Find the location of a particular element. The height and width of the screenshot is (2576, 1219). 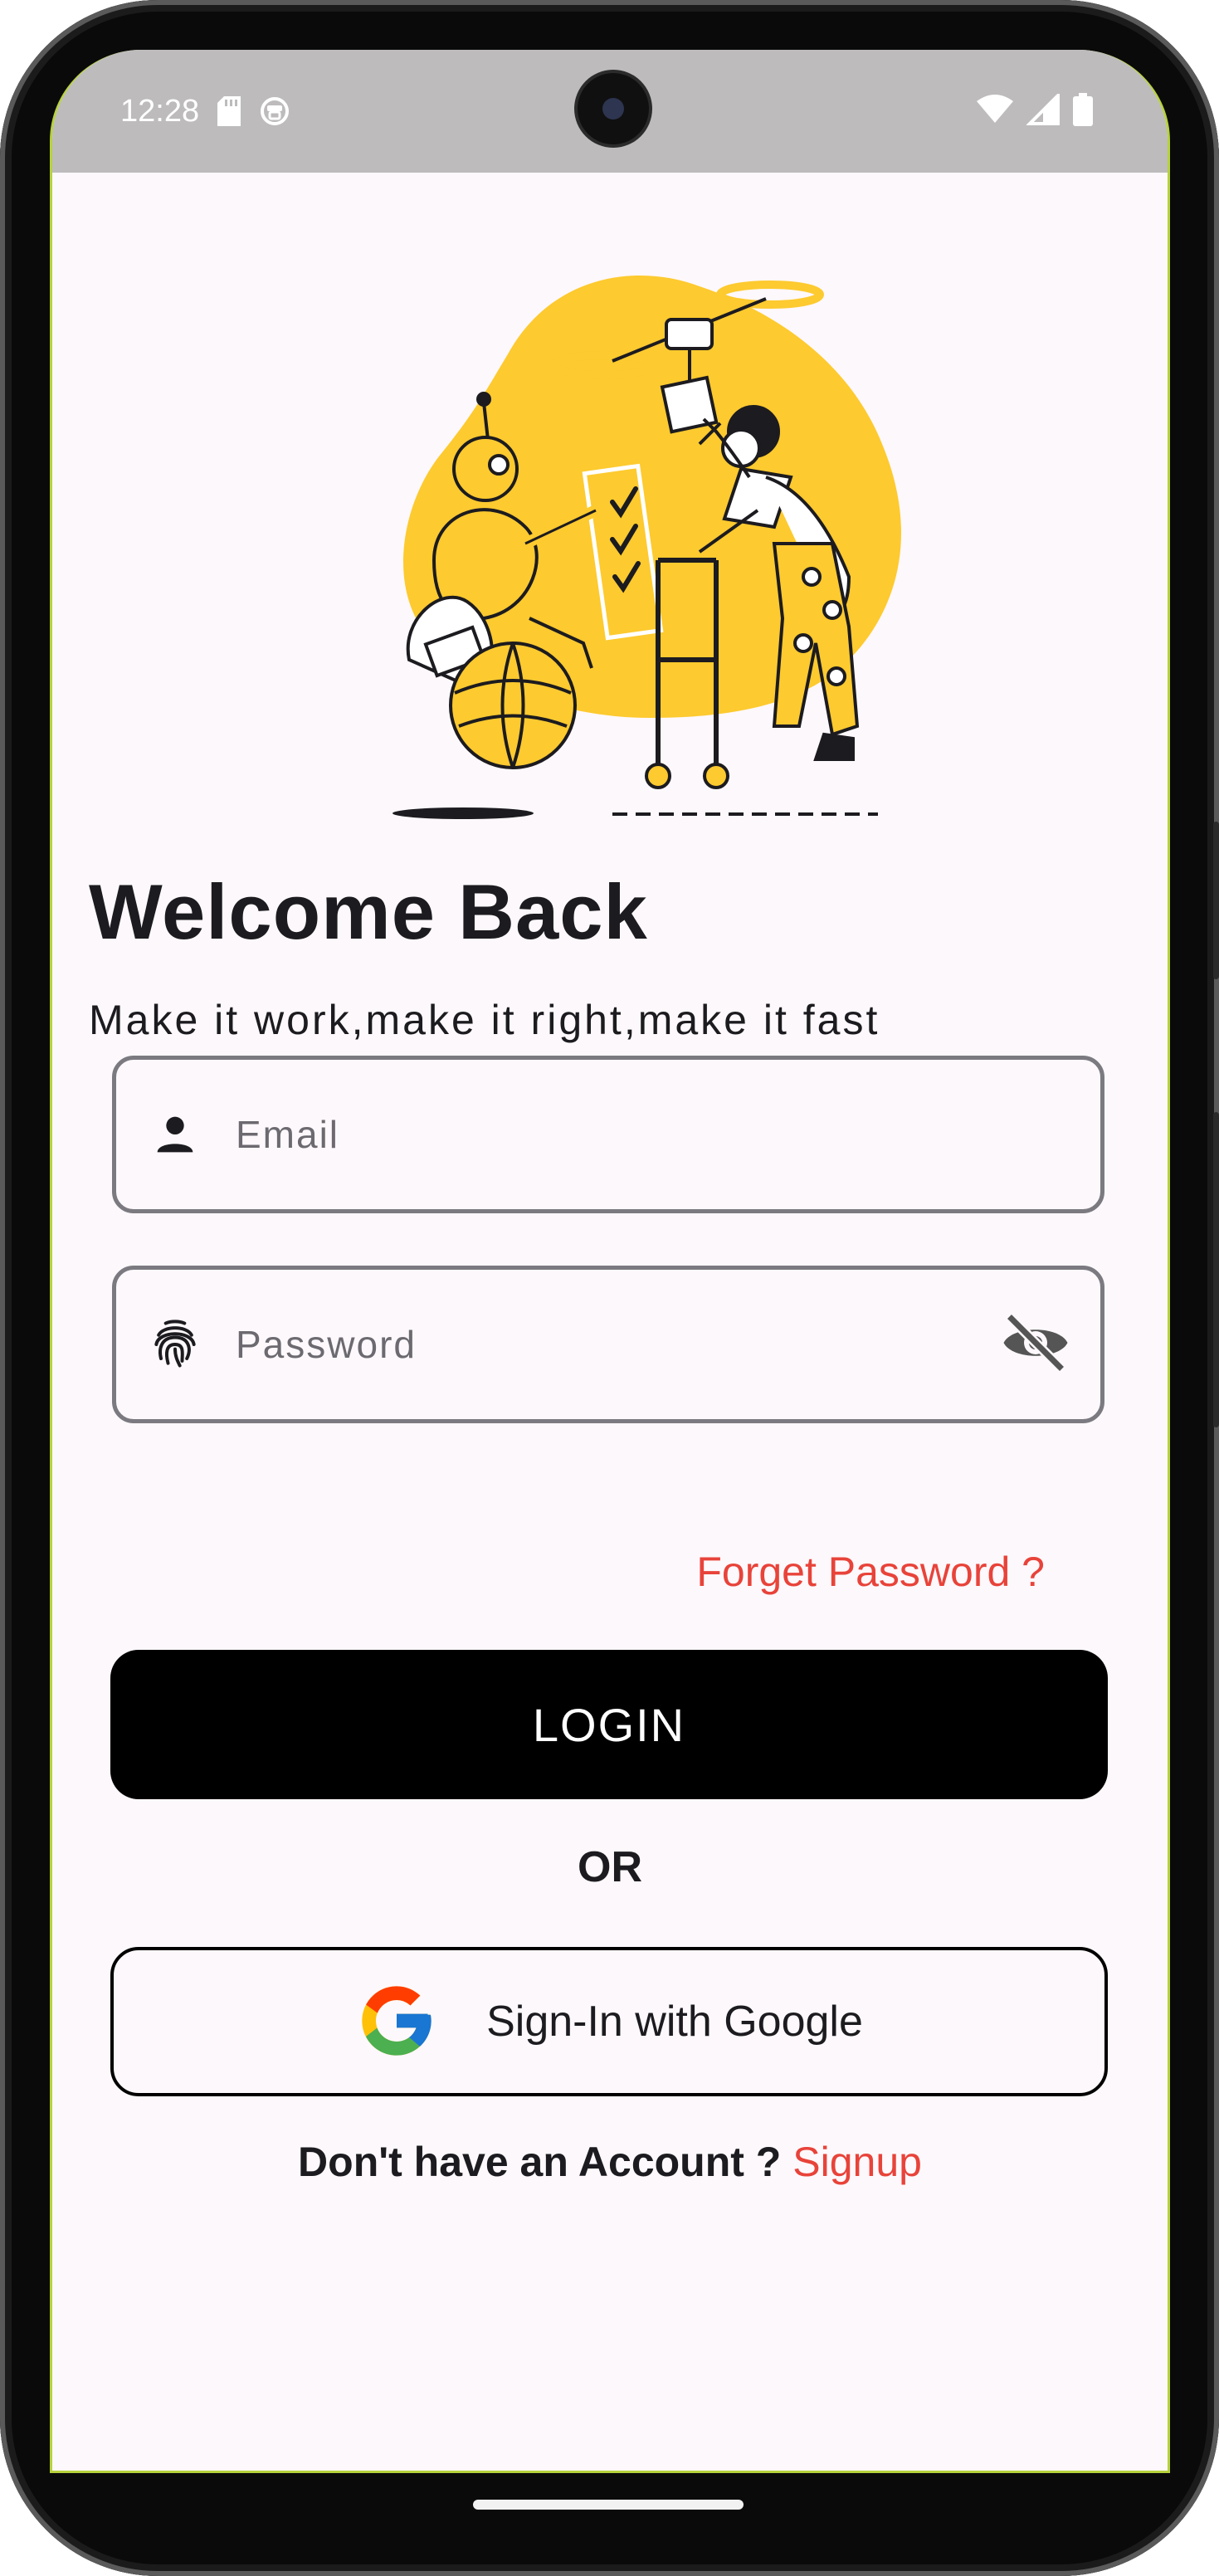

google-signin-button: Sign-In with Google is located at coordinates (609, 2021).